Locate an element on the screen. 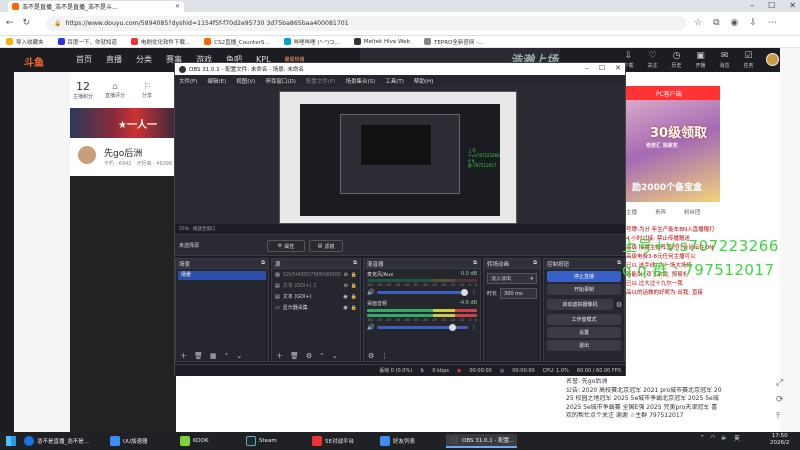 The image size is (800, 450). obs-close-icon: ✕ is located at coordinates (618, 68).